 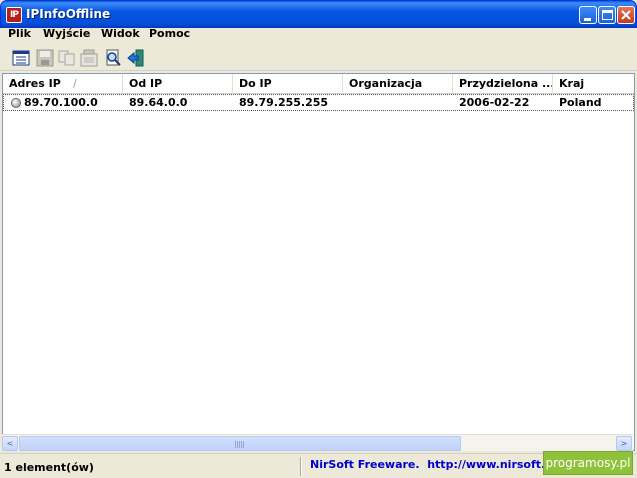 What do you see at coordinates (301, 466) in the screenshot?
I see `status-divider` at bounding box center [301, 466].